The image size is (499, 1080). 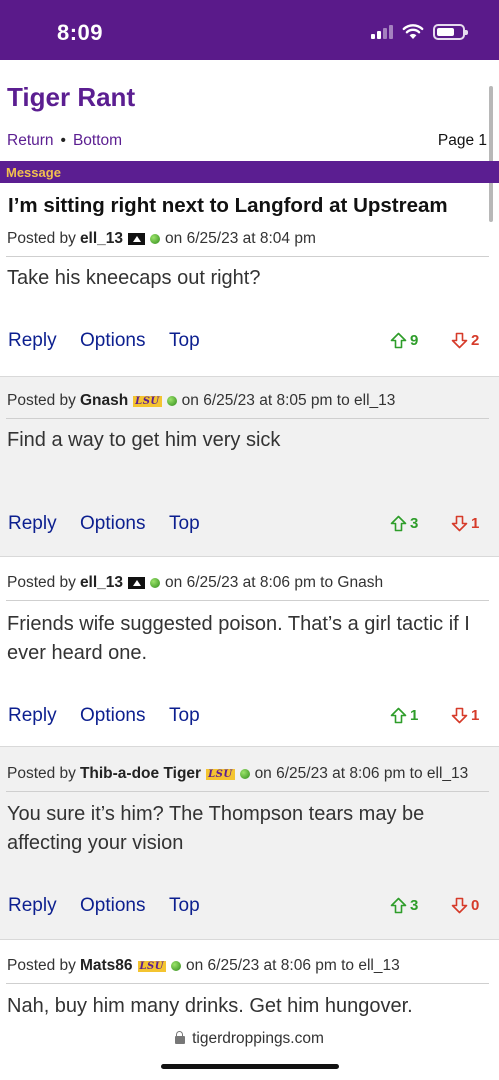 What do you see at coordinates (161, 239) in the screenshot?
I see `post-meta: Posted by ell_13 on 6/25/23 at 8:04 pm` at bounding box center [161, 239].